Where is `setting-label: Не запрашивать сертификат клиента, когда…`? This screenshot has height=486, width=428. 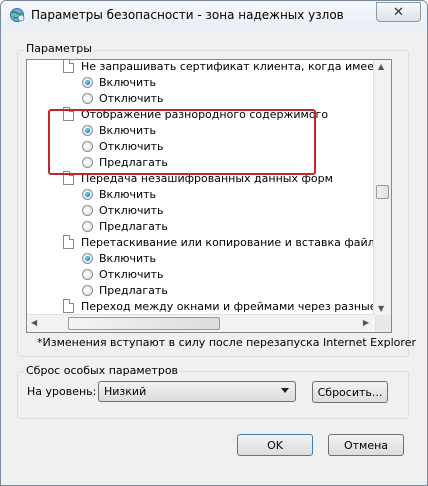 setting-label: Не запрашивать сертификат клиента, когда… is located at coordinates (236, 66).